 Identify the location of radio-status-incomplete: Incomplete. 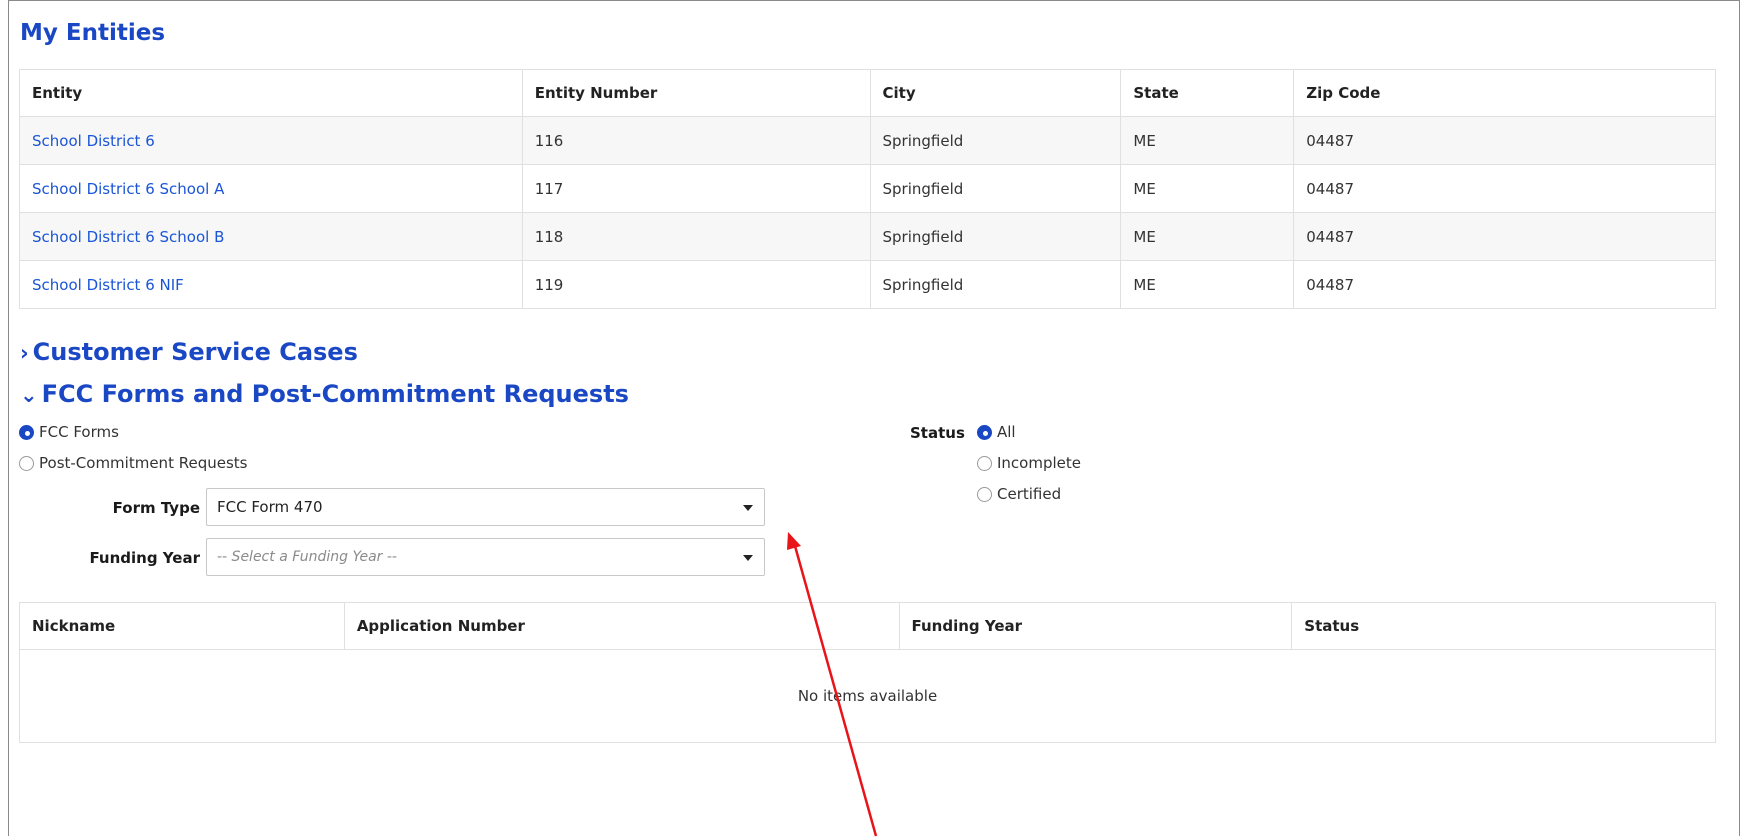
(1029, 463).